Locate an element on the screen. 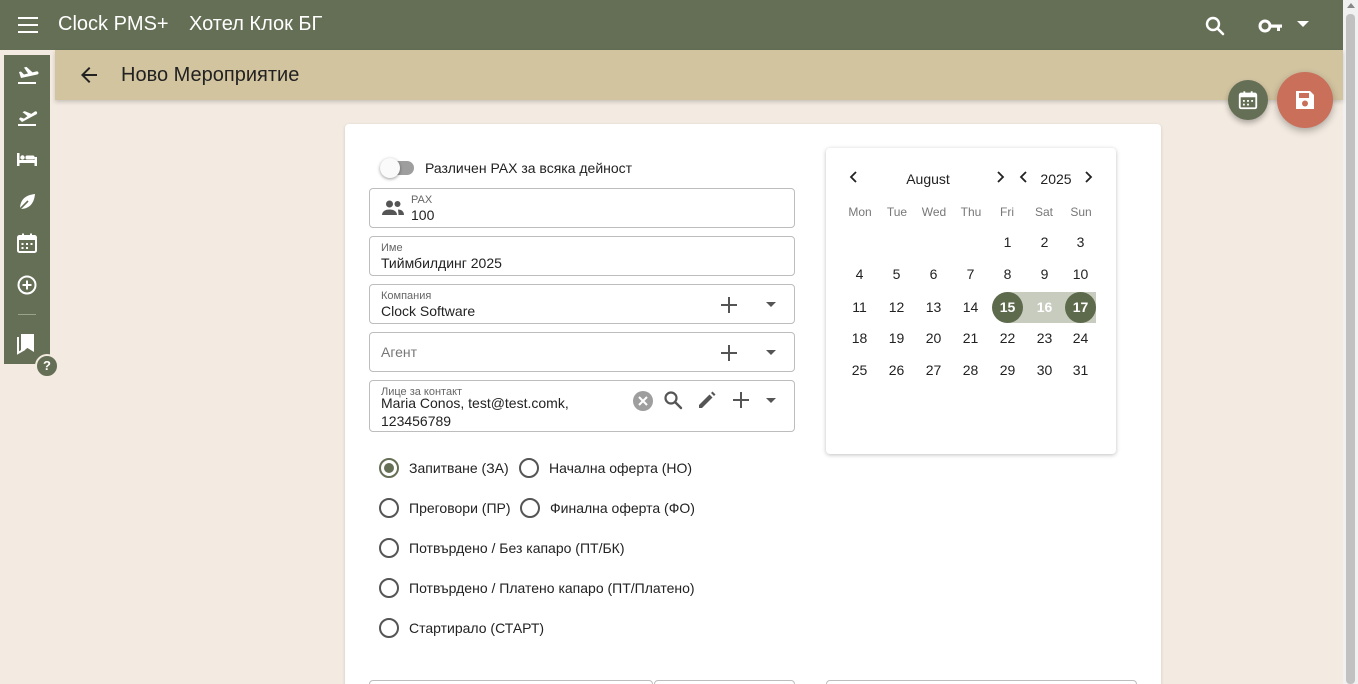 The image size is (1358, 684). next-month-icon is located at coordinates (1000, 177).